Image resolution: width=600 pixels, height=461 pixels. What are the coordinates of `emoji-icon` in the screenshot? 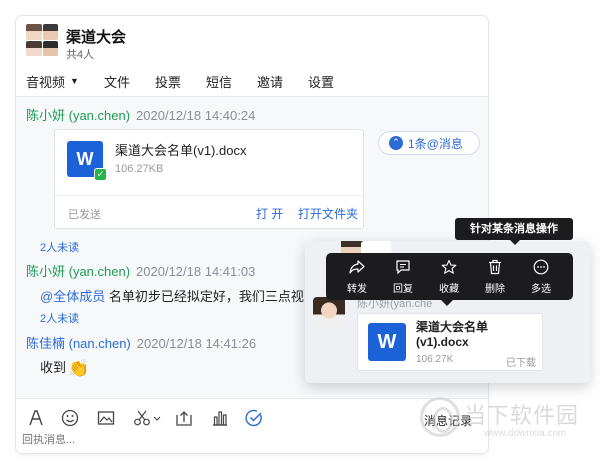 It's located at (70, 418).